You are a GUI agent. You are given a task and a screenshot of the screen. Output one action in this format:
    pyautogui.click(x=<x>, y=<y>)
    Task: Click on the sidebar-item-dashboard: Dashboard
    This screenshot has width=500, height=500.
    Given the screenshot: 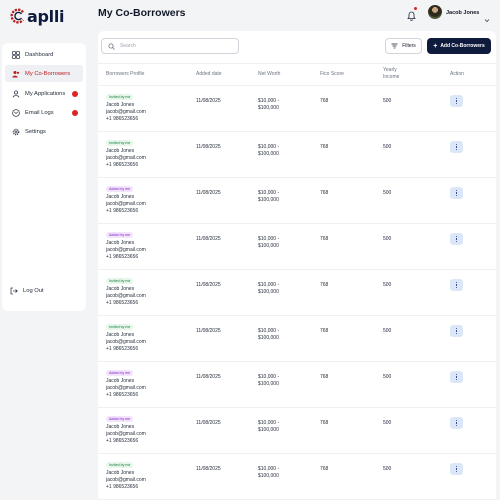 What is the action you would take?
    pyautogui.click(x=44, y=54)
    